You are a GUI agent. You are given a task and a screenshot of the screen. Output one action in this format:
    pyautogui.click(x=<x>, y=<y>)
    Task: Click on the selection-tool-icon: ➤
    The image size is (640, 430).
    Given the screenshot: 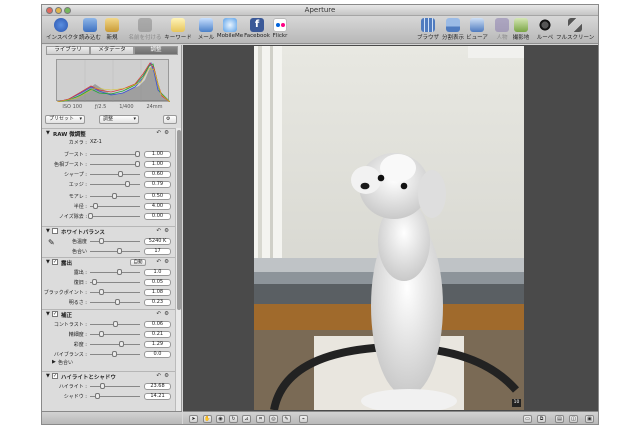 What is the action you would take?
    pyautogui.click(x=193, y=419)
    